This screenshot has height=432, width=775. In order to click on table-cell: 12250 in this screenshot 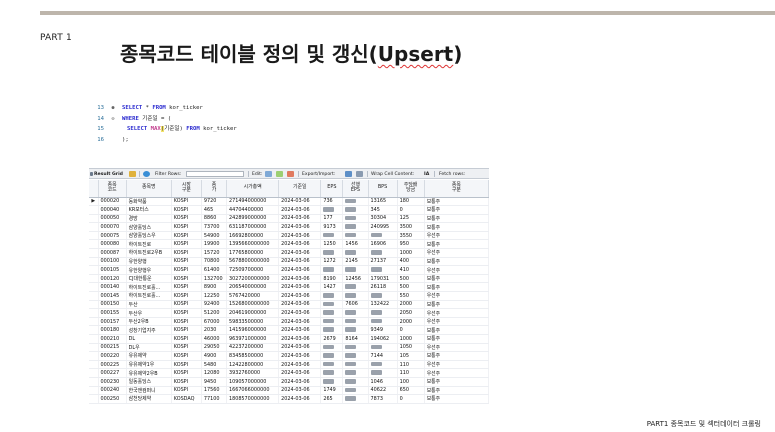, I will do `click(214, 296)`.